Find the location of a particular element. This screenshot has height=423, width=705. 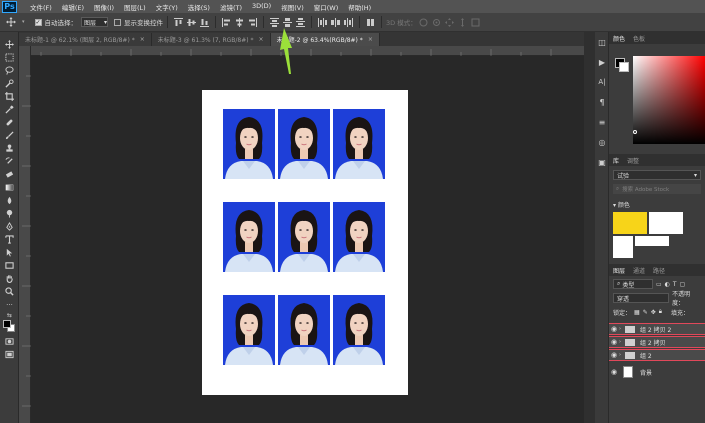

distribute-horizontal-centers-icon is located at coordinates (335, 22).